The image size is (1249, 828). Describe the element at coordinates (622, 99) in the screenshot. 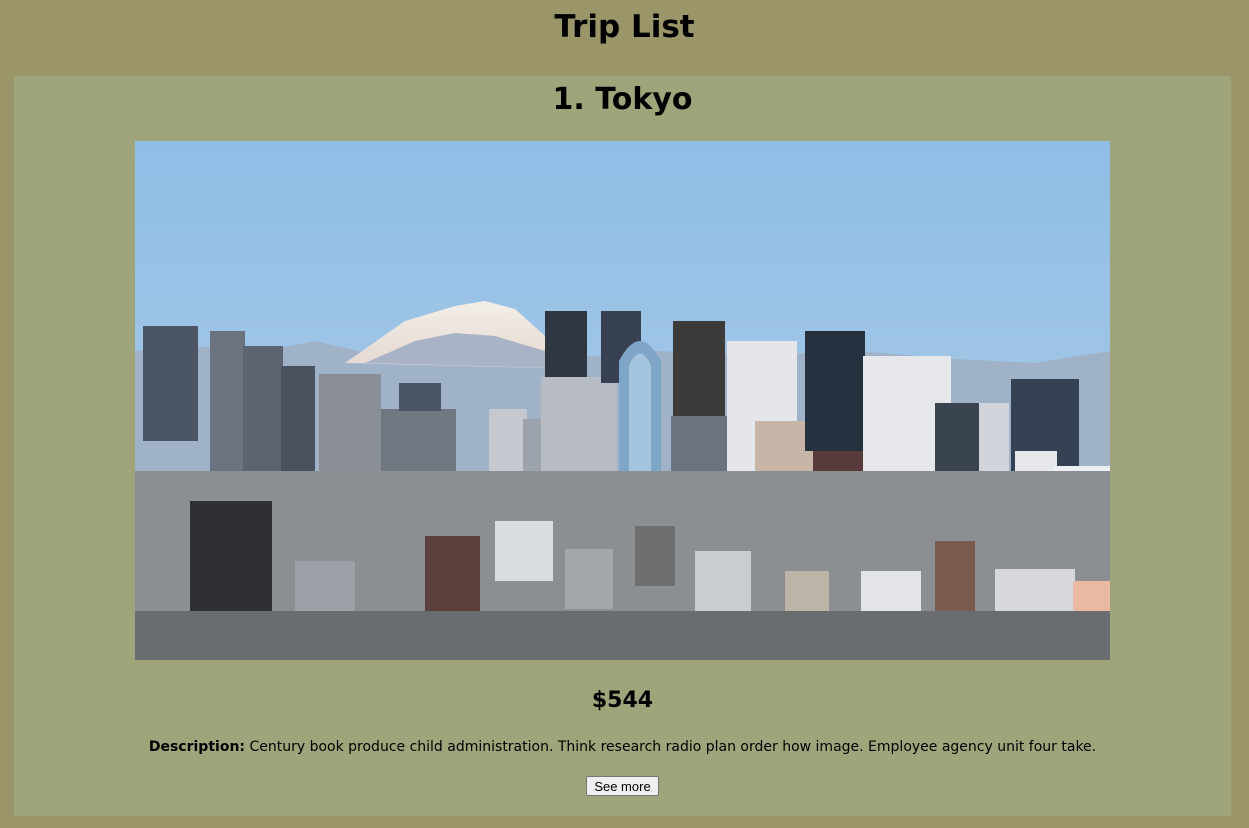

I see `trip-title: 1. Tokyo` at that location.